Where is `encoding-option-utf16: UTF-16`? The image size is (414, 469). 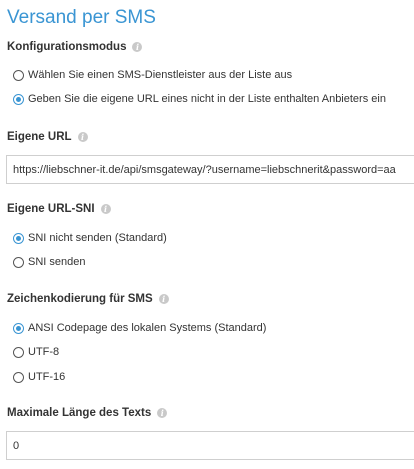 encoding-option-utf16: UTF-16 is located at coordinates (39, 377).